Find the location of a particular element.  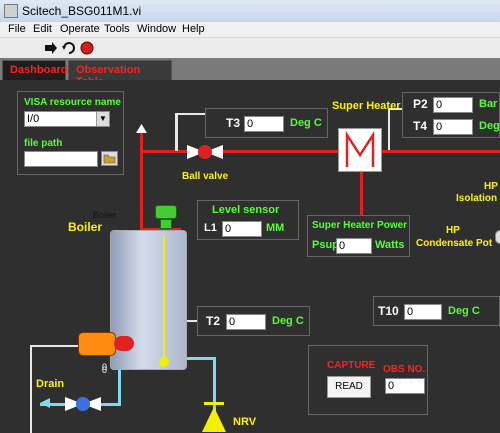

p2-t4-group: P2 0 Bar T4 0 Deg is located at coordinates (451, 115).